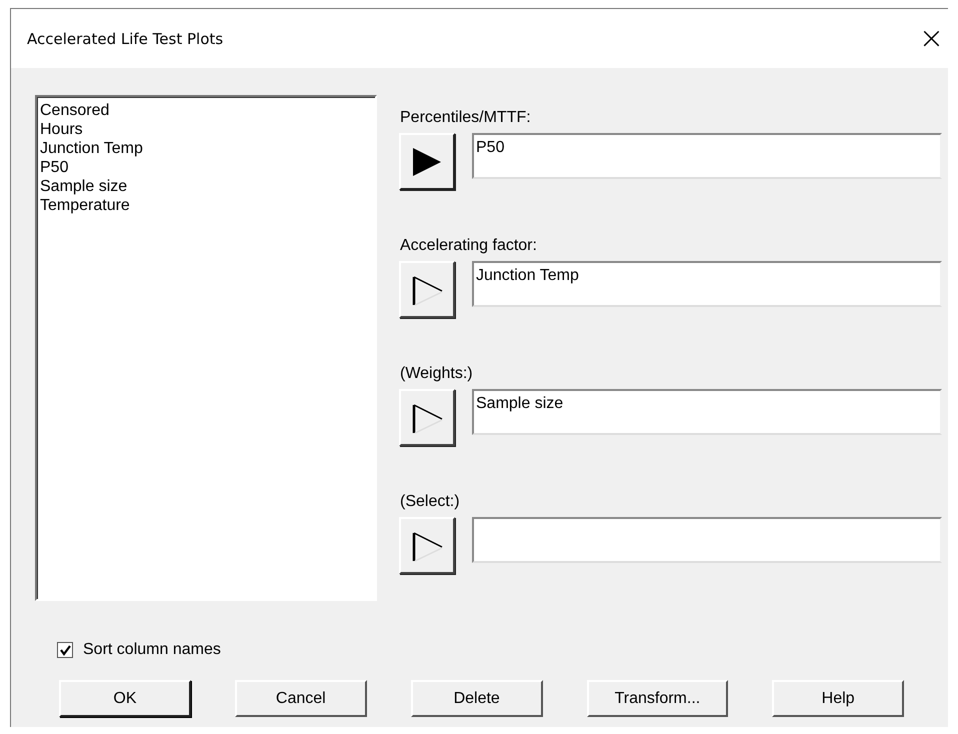 The width and height of the screenshot is (958, 734). What do you see at coordinates (206, 148) in the screenshot?
I see `column-list-item: Junction Temp` at bounding box center [206, 148].